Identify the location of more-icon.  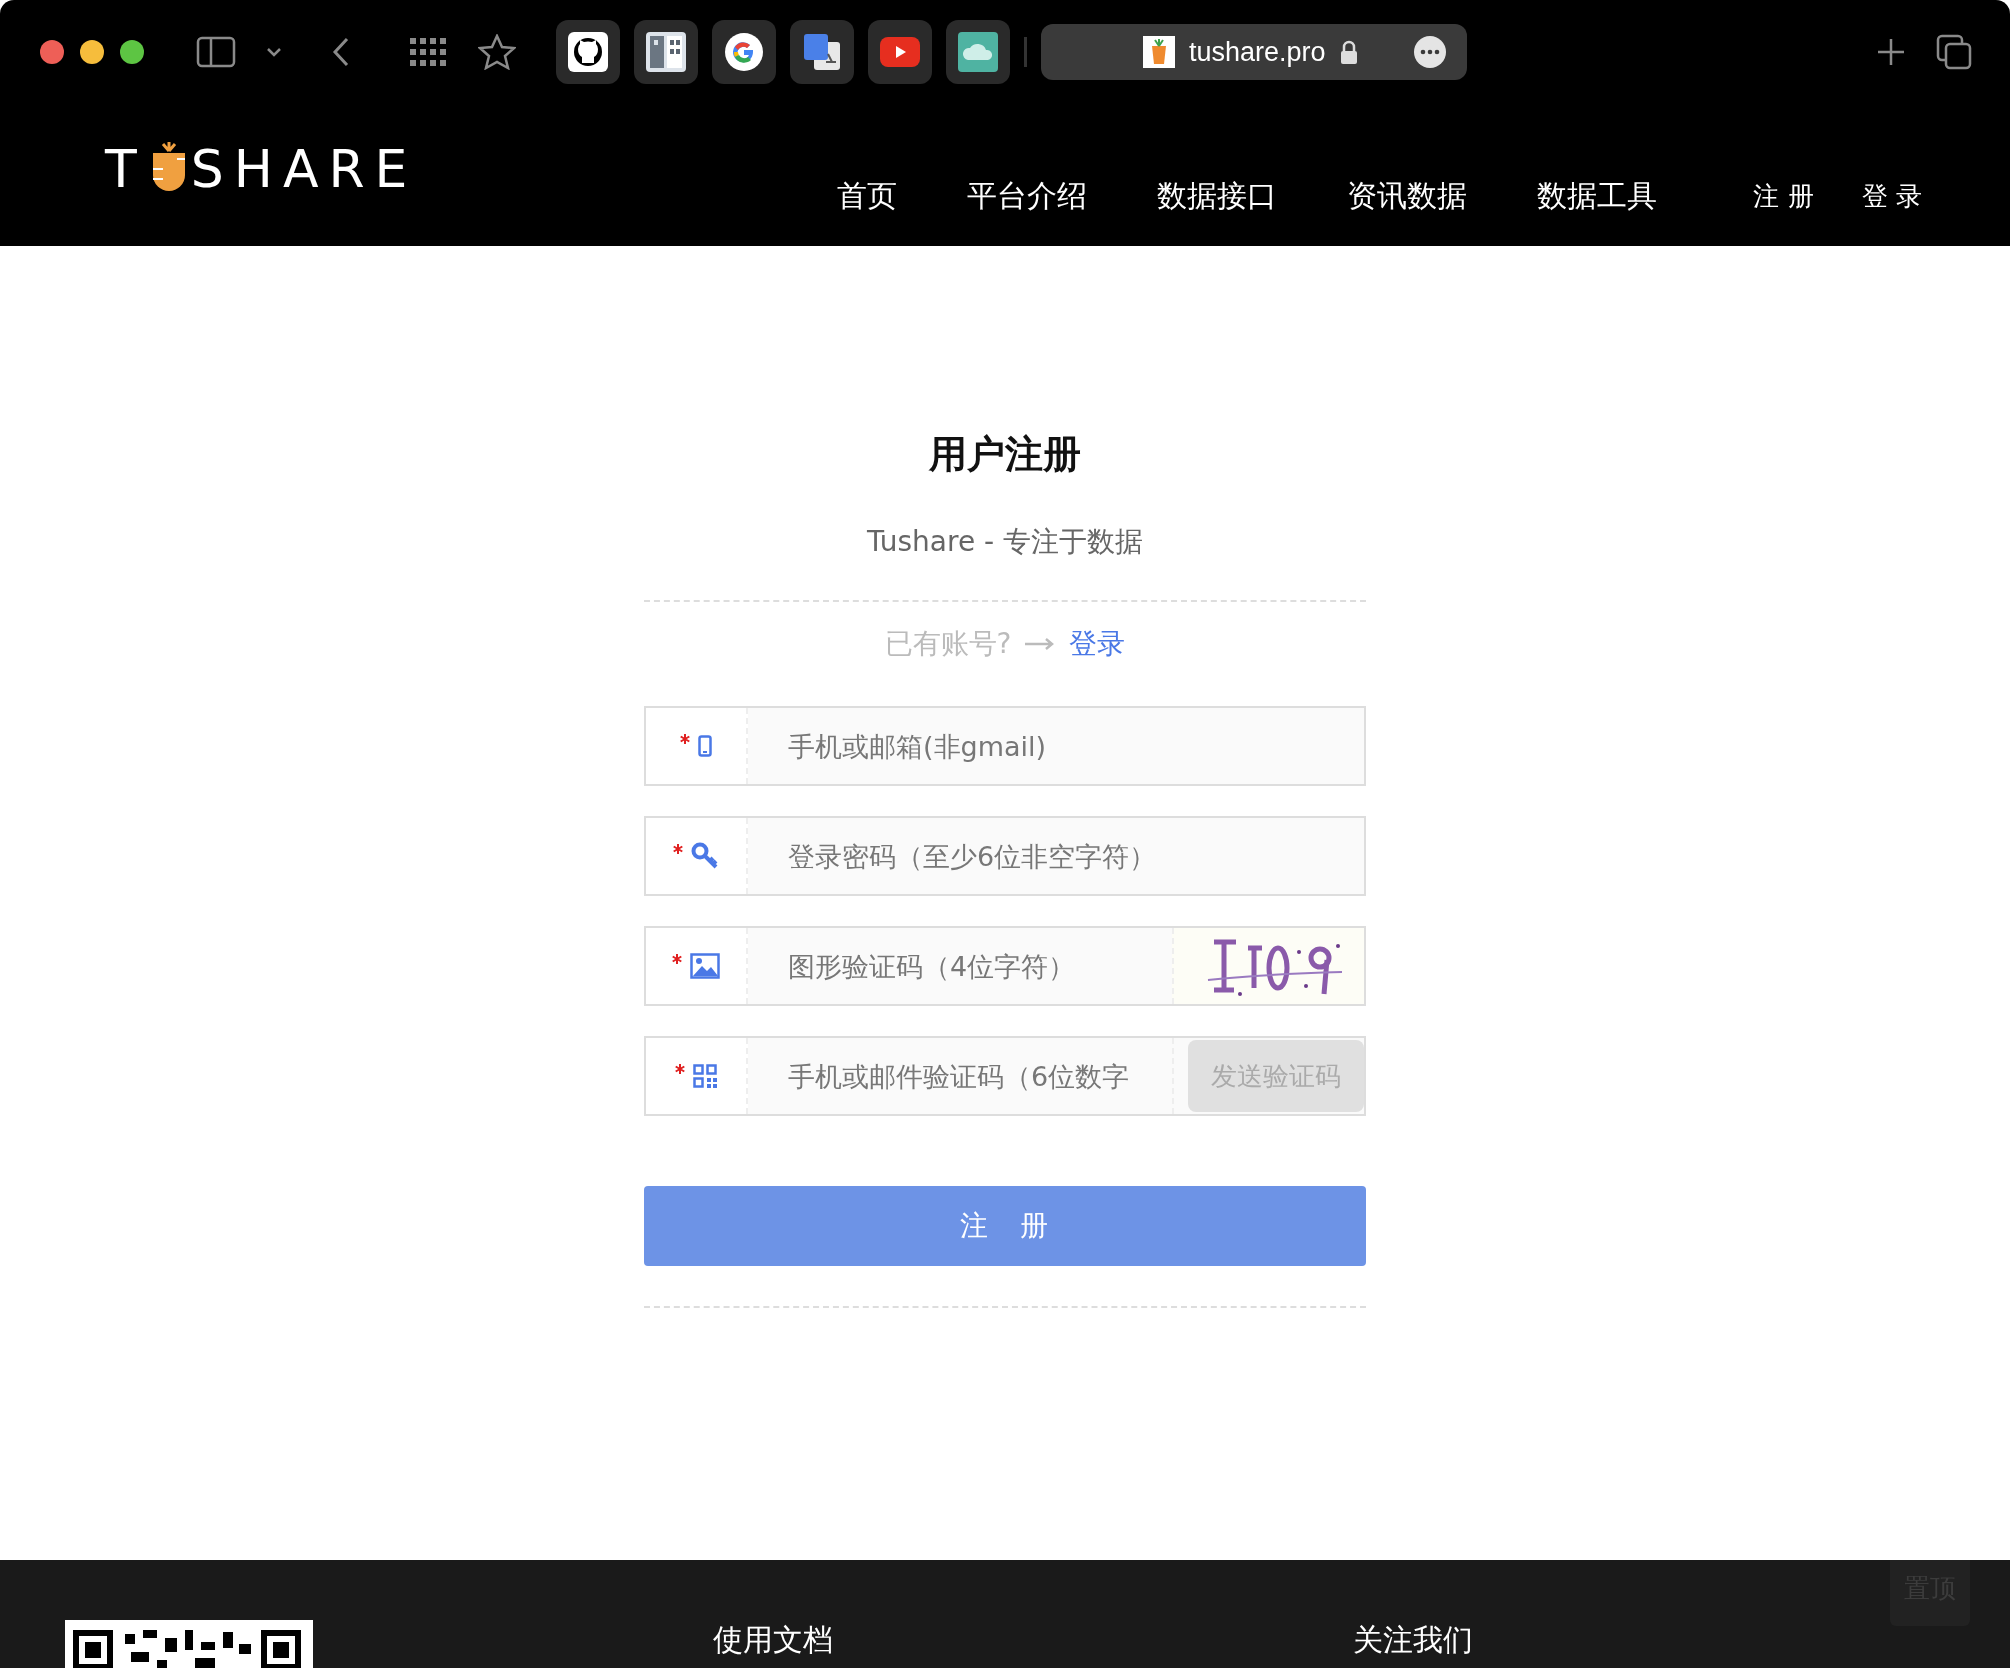
(1430, 52).